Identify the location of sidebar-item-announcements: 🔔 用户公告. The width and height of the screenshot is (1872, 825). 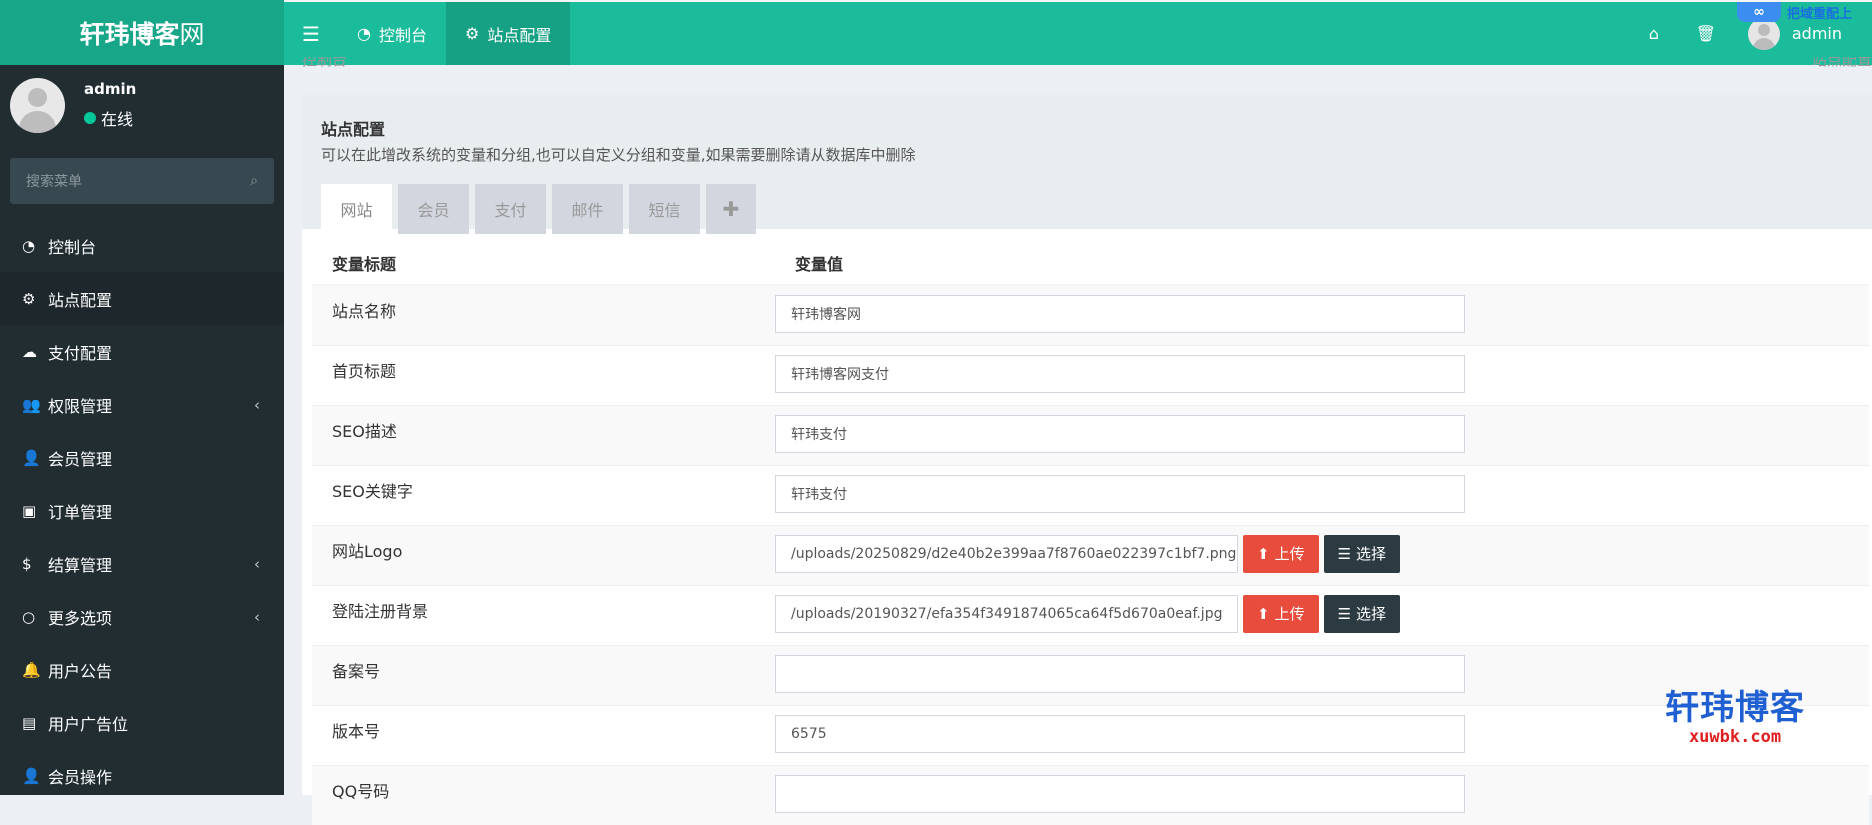
(142, 669).